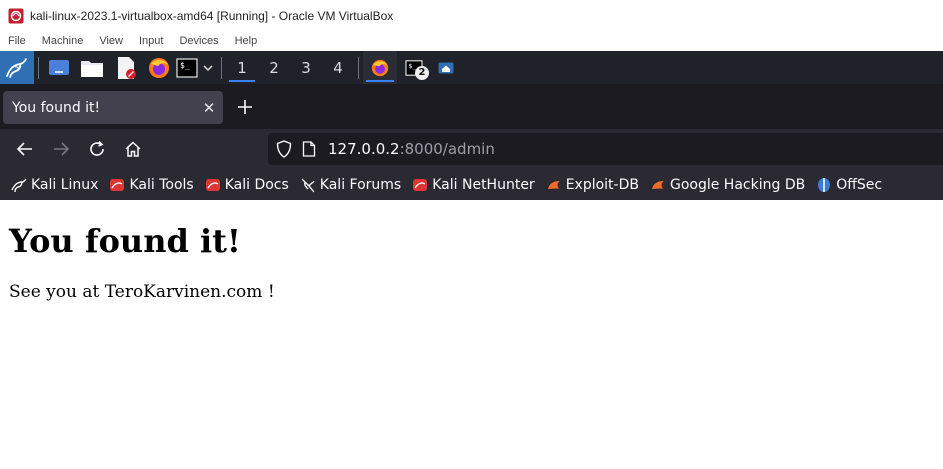  What do you see at coordinates (16, 15) in the screenshot?
I see `virtualbox-app-icon` at bounding box center [16, 15].